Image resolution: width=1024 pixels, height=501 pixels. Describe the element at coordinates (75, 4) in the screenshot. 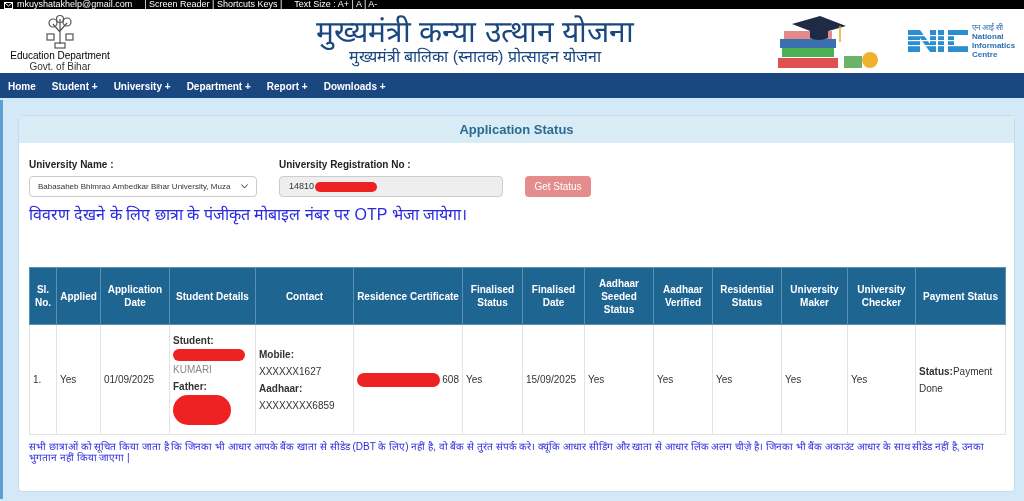

I see `email-link: mkuyshatakhelp@gmail.com` at that location.